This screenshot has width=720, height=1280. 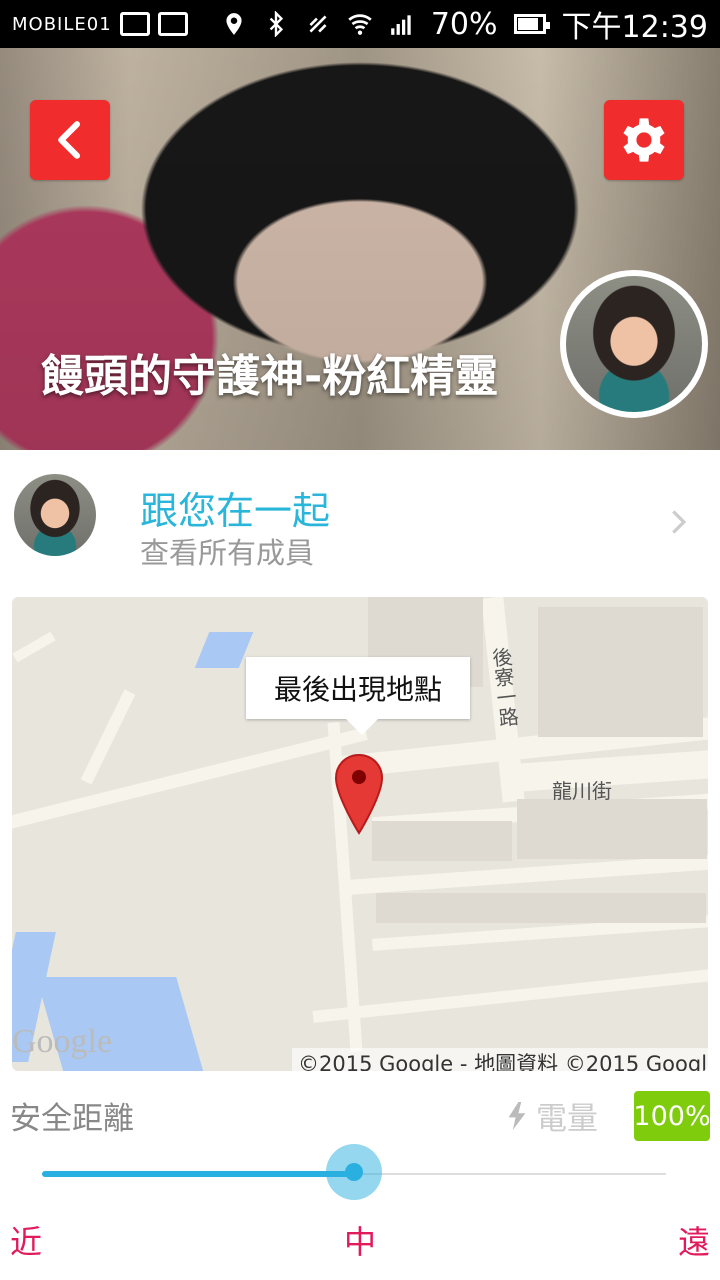 I want to click on bluetooth-icon, so click(x=276, y=24).